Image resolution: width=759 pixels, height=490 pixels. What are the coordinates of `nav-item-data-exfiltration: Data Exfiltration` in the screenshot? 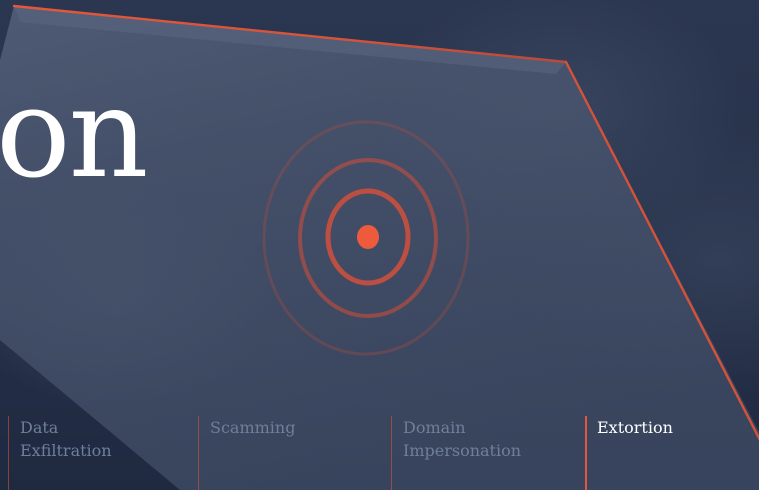 It's located at (98, 453).